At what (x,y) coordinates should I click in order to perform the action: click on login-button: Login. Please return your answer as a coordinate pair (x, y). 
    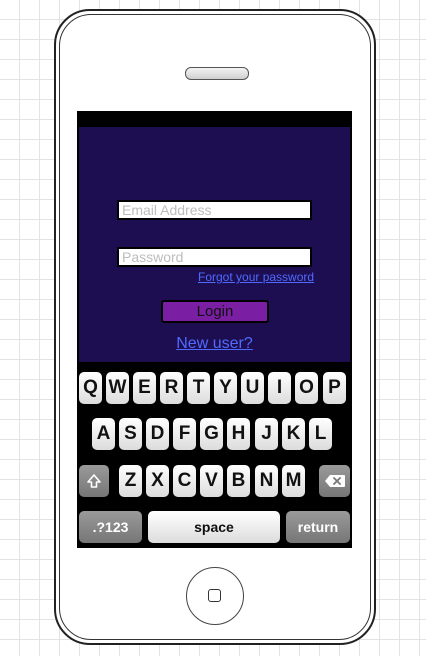
    Looking at the image, I should click on (215, 311).